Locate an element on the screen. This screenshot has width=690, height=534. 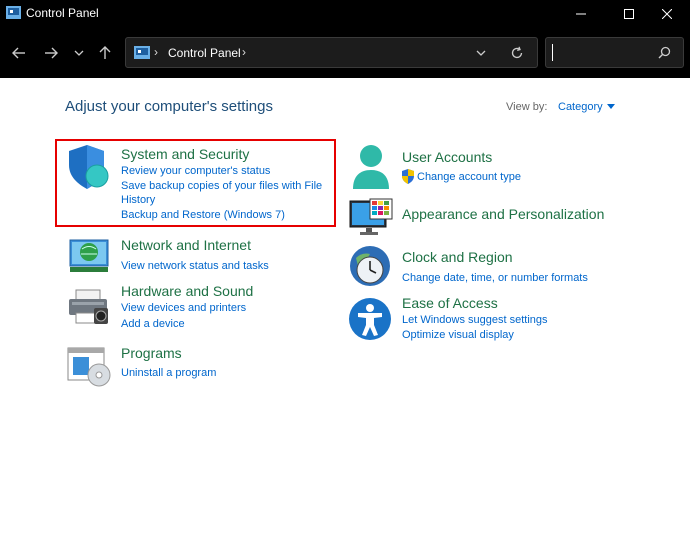
clock-region-icon is located at coordinates (371, 267).